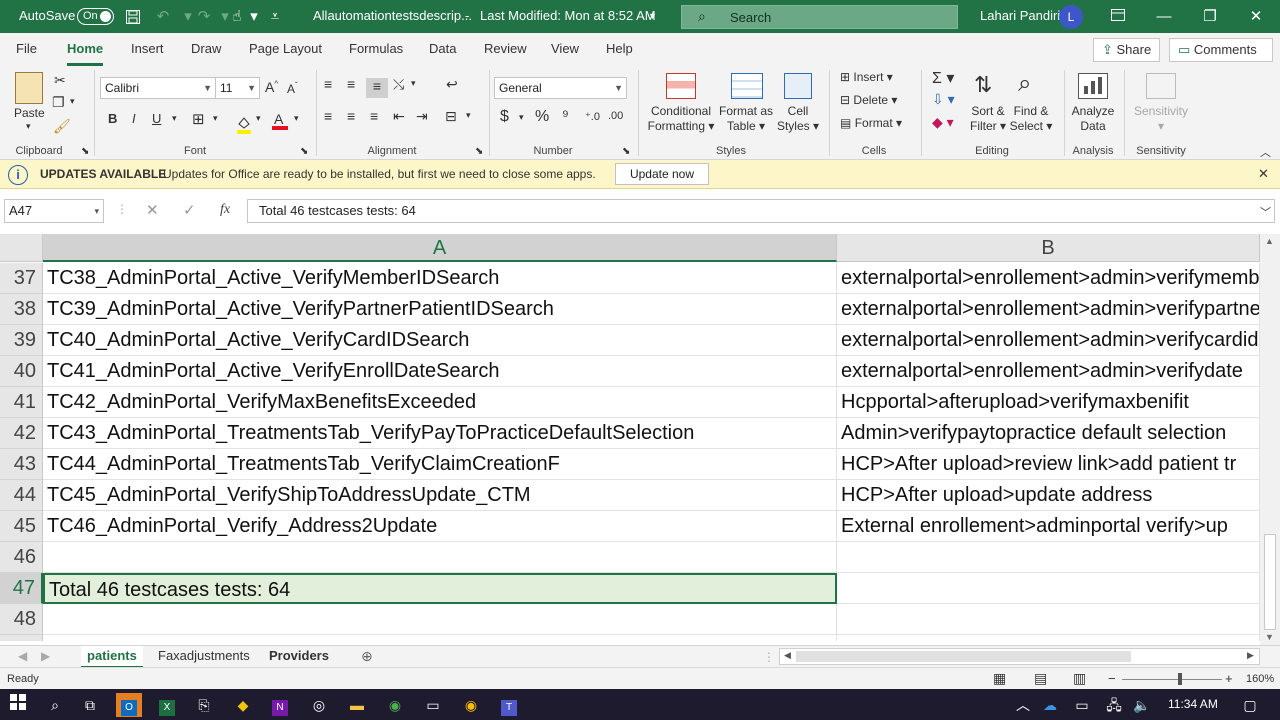 This screenshot has height=720, width=1280. I want to click on align-right-icon: ≡, so click(374, 116).